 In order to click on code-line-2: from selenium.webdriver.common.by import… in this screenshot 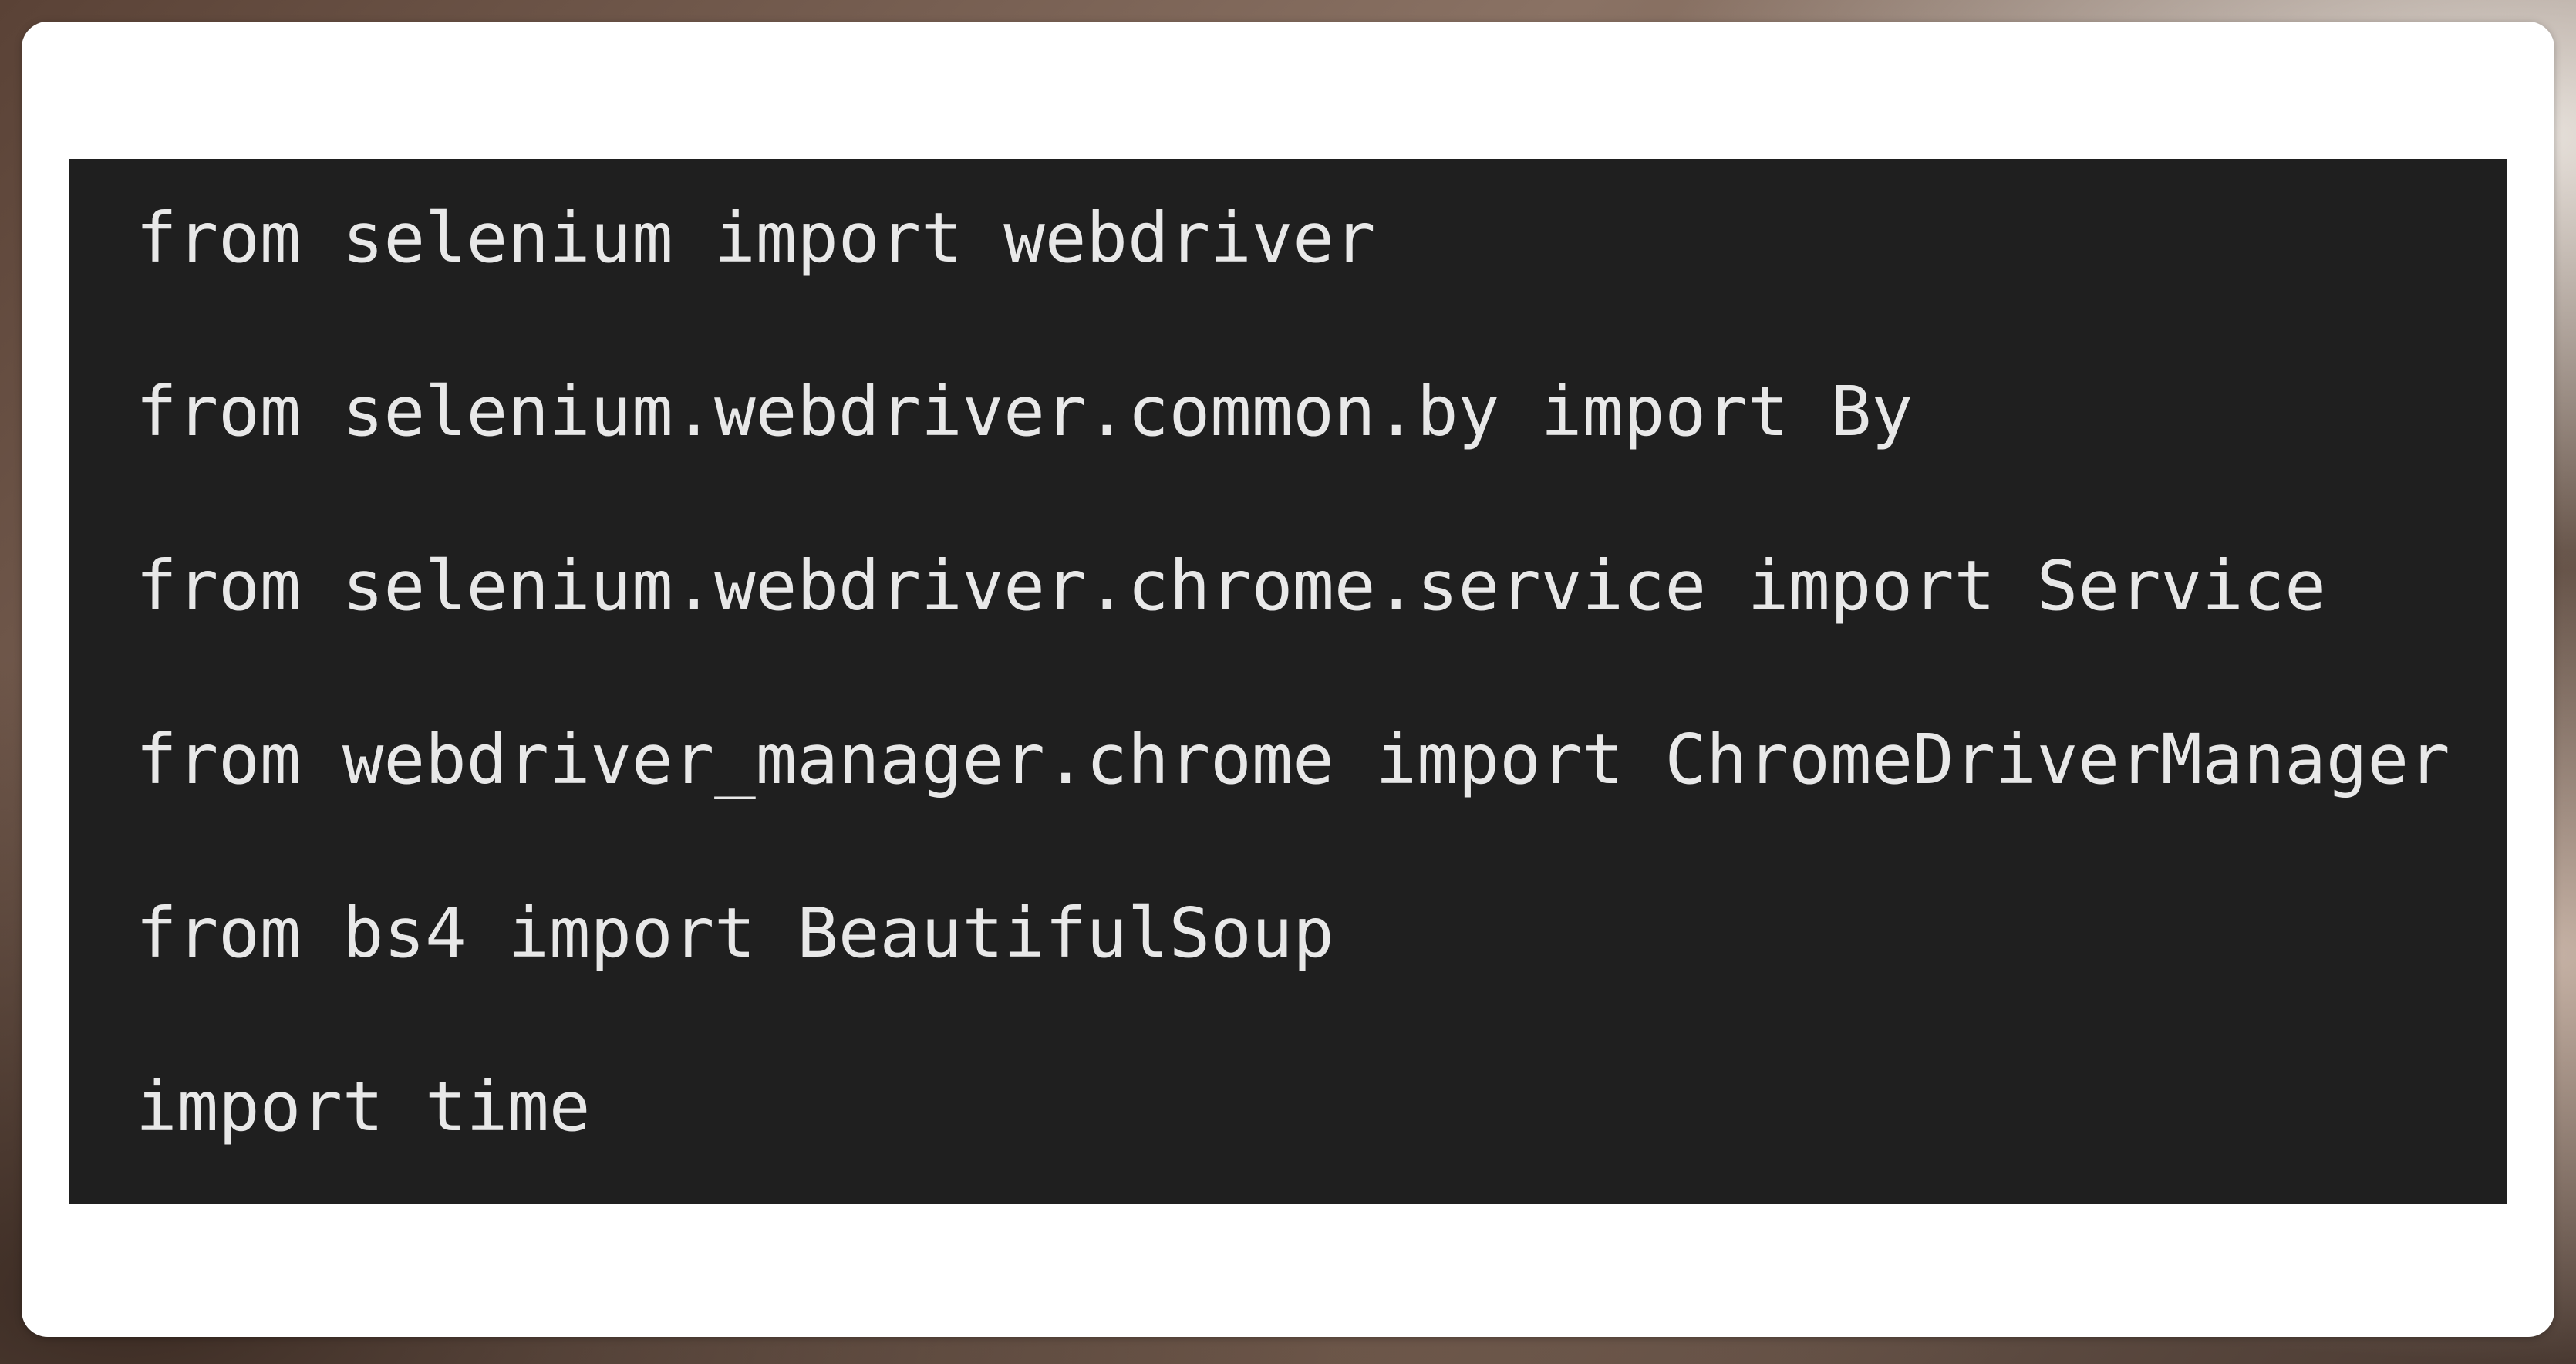, I will do `click(1024, 411)`.